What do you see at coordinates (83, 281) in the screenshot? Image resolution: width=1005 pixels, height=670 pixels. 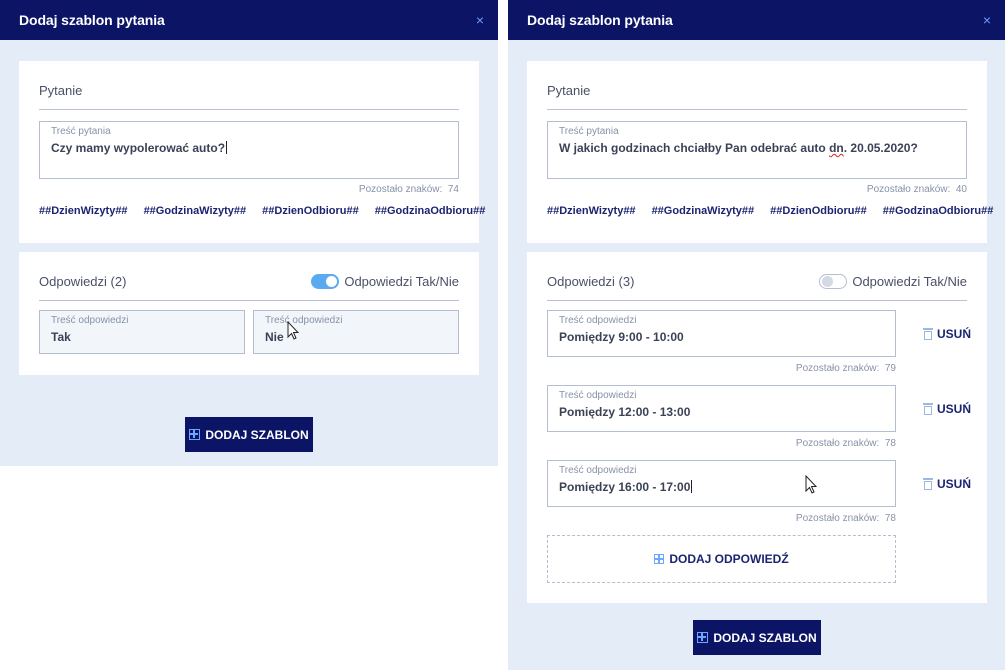 I see `answers-section-title: Odpowiedzi (2)` at bounding box center [83, 281].